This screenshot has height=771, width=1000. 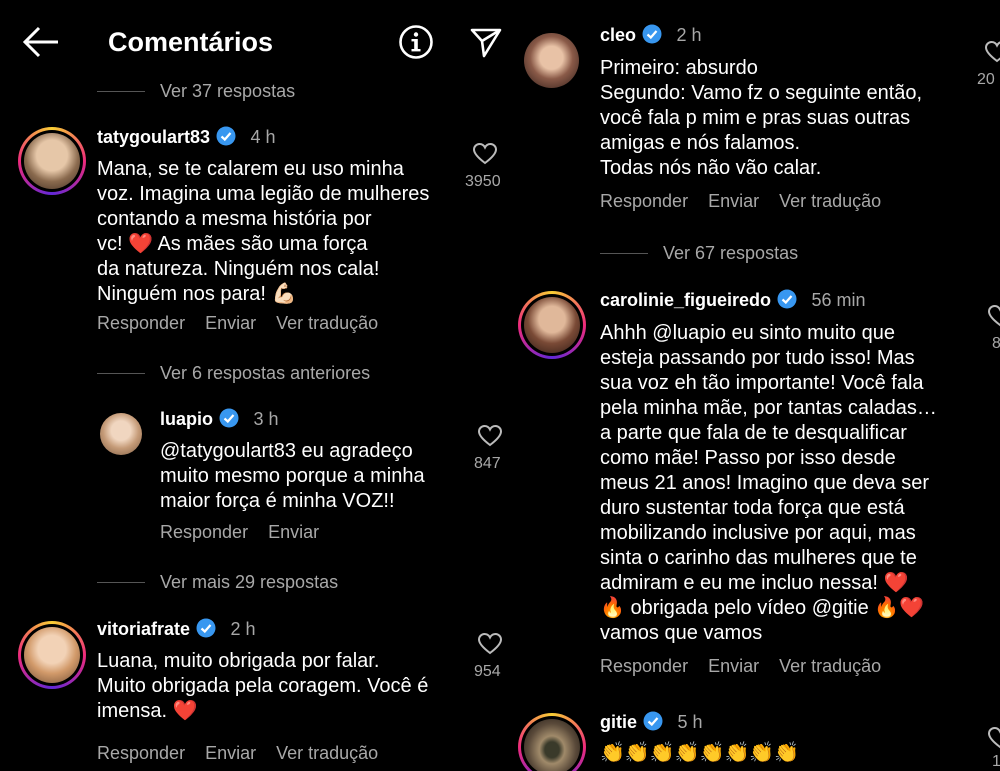 I want to click on info-button, so click(x=416, y=44).